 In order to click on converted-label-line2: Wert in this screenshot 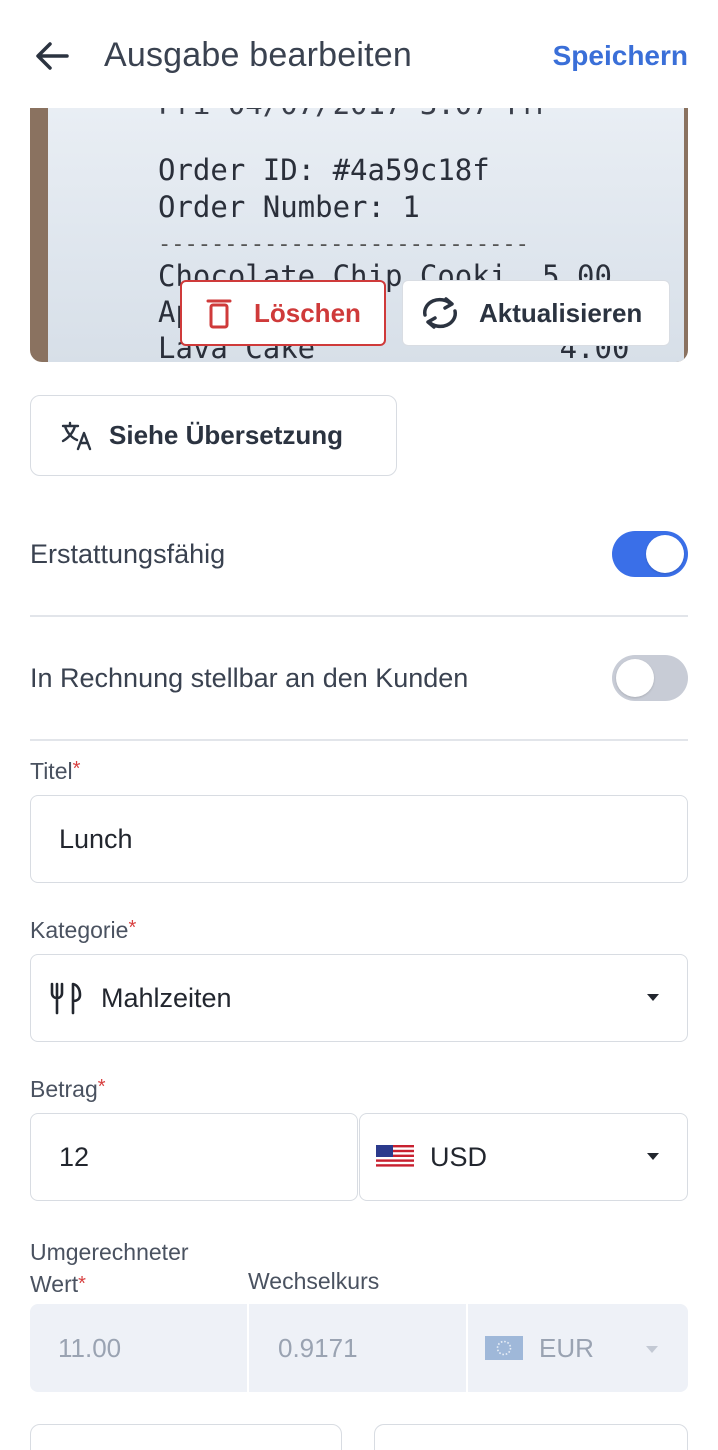, I will do `click(54, 1284)`.